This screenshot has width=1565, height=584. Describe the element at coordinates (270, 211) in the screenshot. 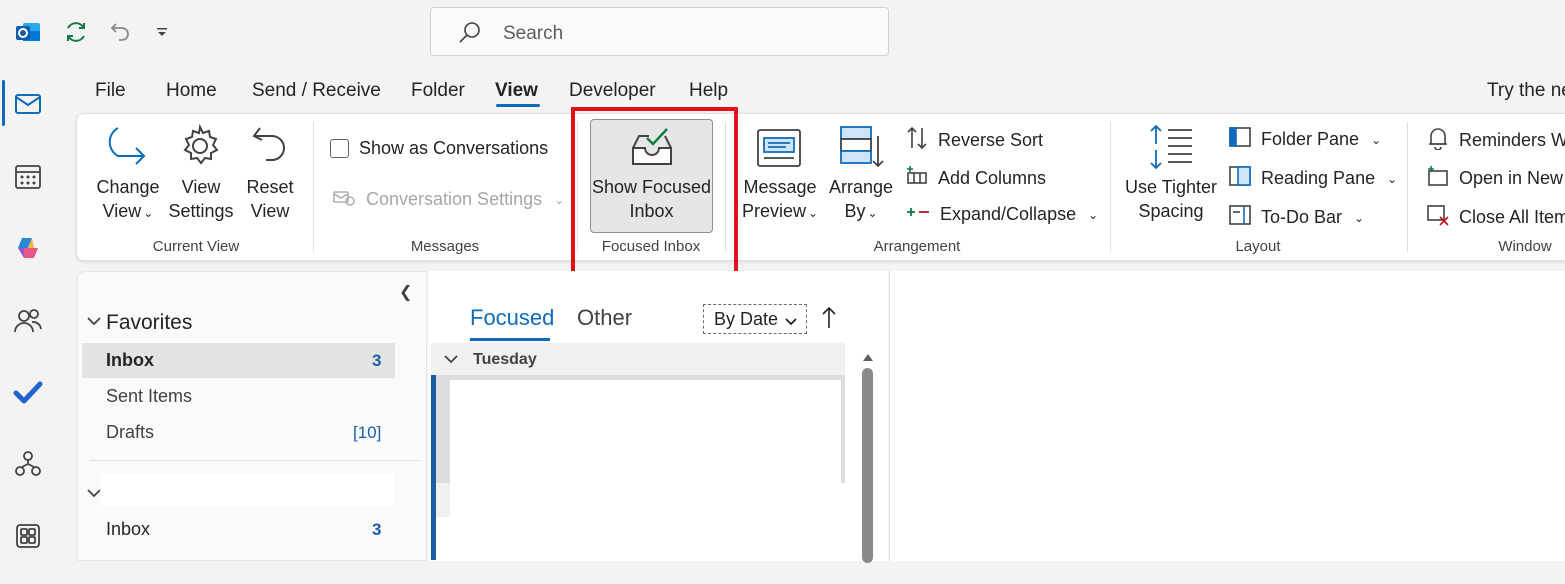

I see `reset-view-label-2: View` at that location.